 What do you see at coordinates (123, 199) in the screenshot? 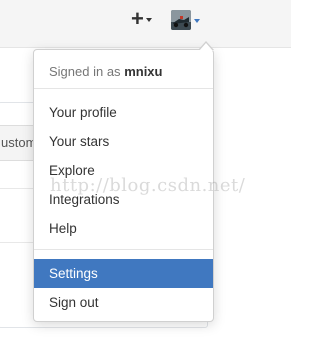
I see `menu-item-integrations: Integrations` at bounding box center [123, 199].